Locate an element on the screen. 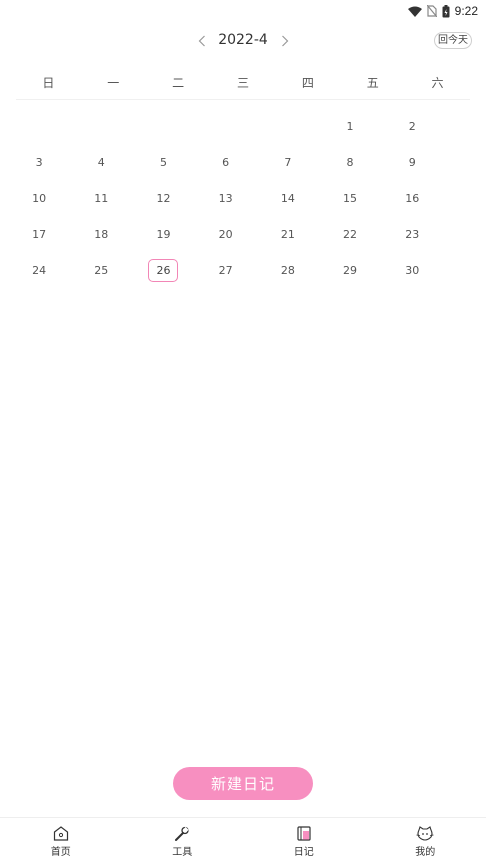 The width and height of the screenshot is (486, 864). nav-label-home: 首页 is located at coordinates (60, 852).